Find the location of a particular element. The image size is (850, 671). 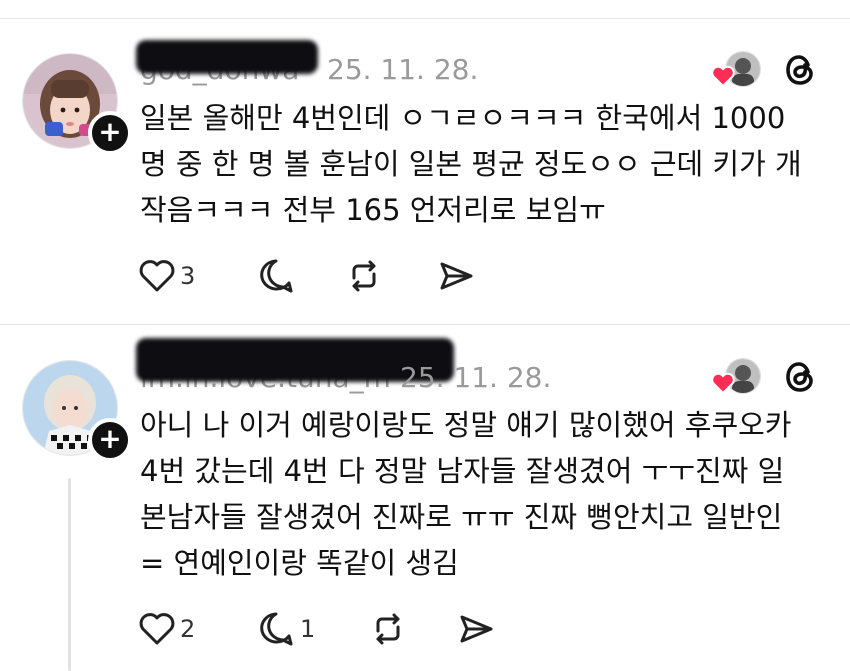

post-actions: 3 is located at coordinates (338, 276).